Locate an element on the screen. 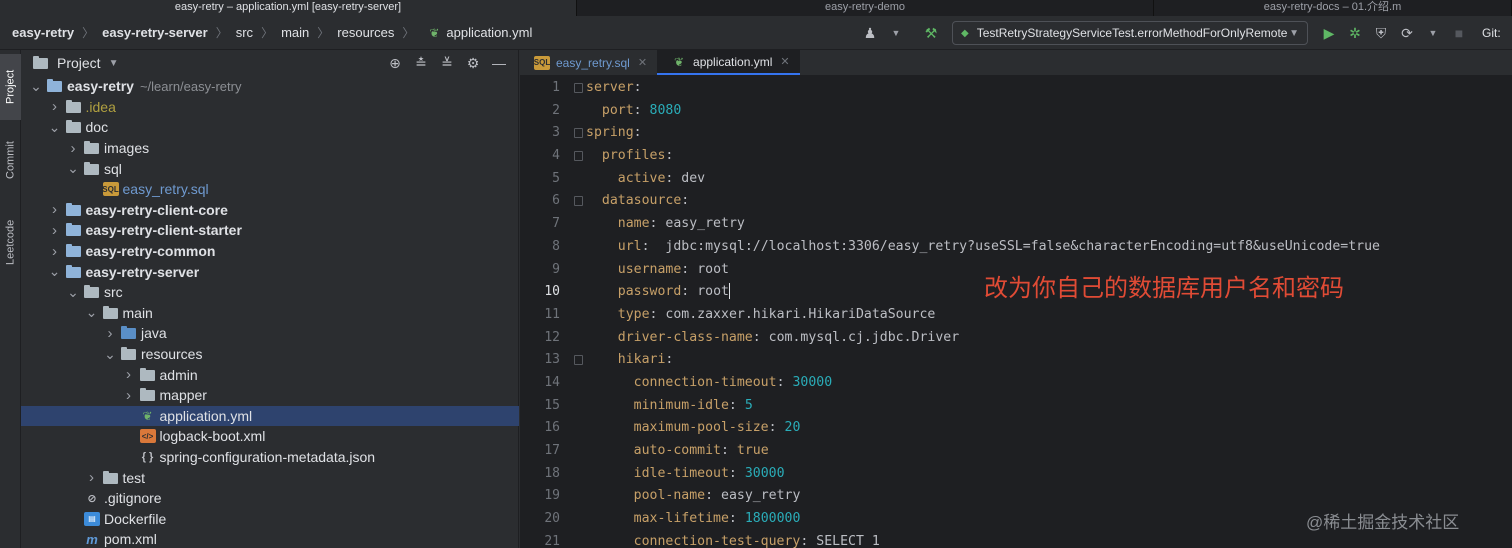 The image size is (1512, 548). code-line: connection-test-query: SELECT 1 is located at coordinates (1046, 539).